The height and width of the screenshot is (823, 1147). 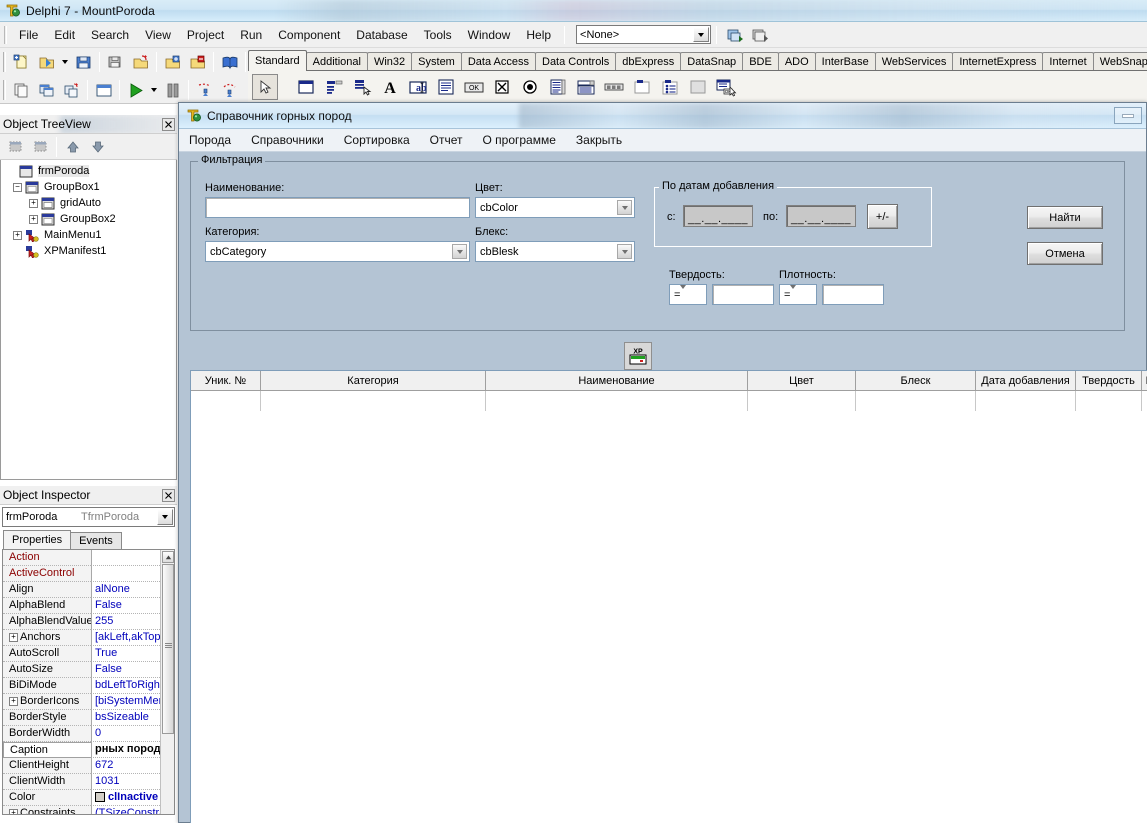 What do you see at coordinates (1109, 381) in the screenshot?
I see `grid-column-hardness: Твердость` at bounding box center [1109, 381].